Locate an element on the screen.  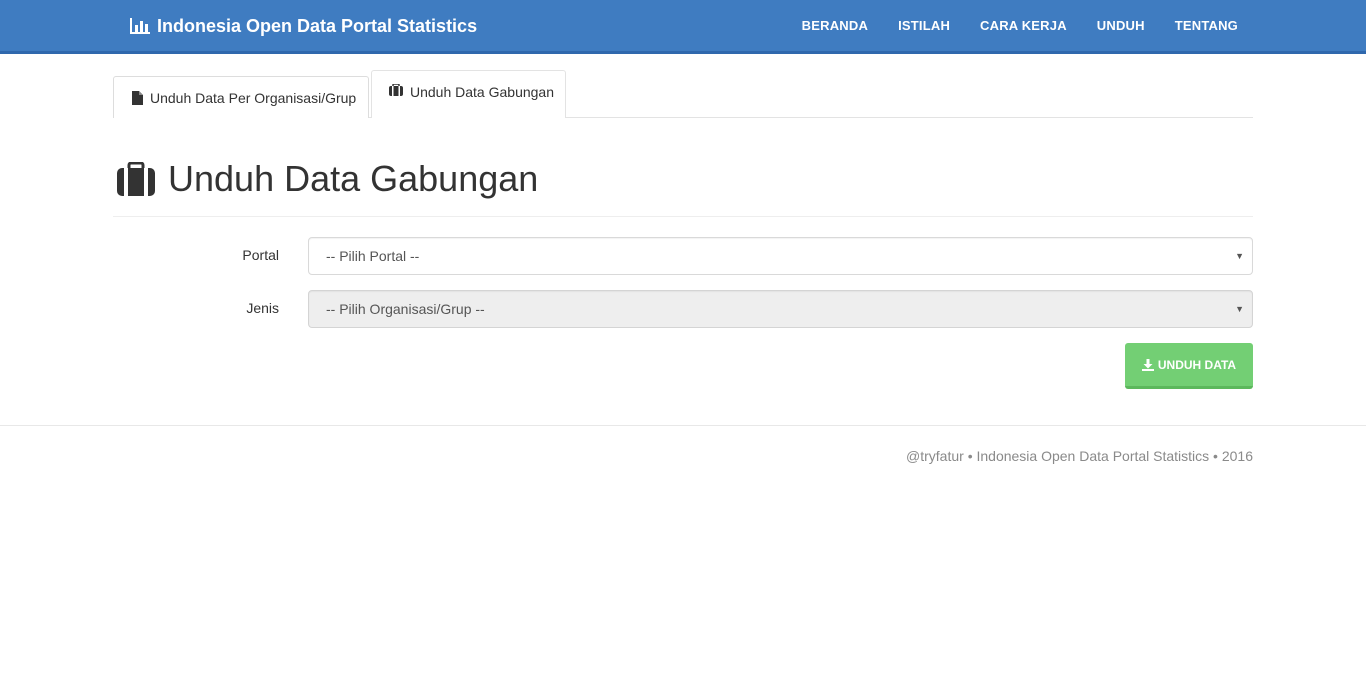
tab-label: Unduh Data Per Organisasi/Grup is located at coordinates (253, 97).